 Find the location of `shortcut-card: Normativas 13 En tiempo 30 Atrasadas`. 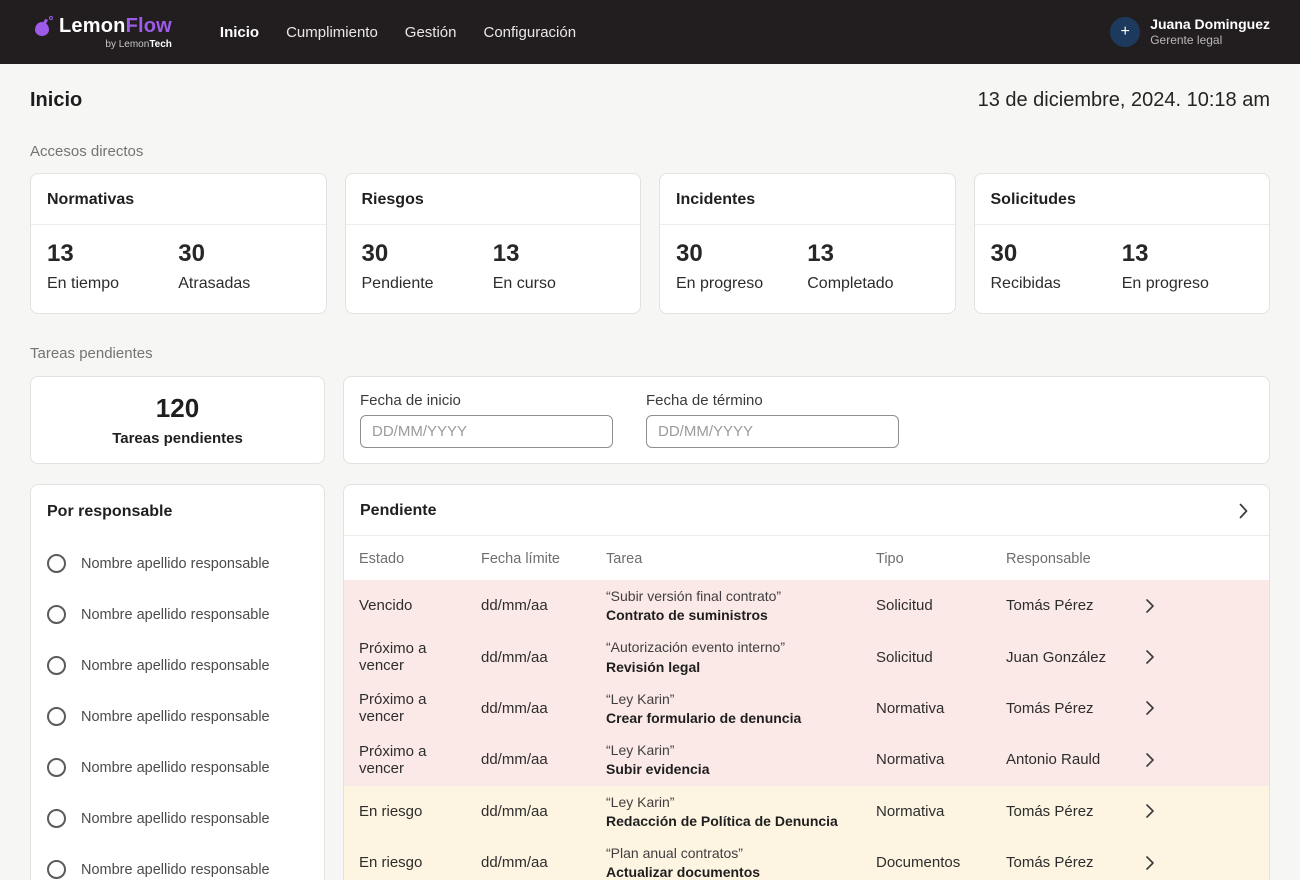

shortcut-card: Normativas 13 En tiempo 30 Atrasadas is located at coordinates (178, 243).